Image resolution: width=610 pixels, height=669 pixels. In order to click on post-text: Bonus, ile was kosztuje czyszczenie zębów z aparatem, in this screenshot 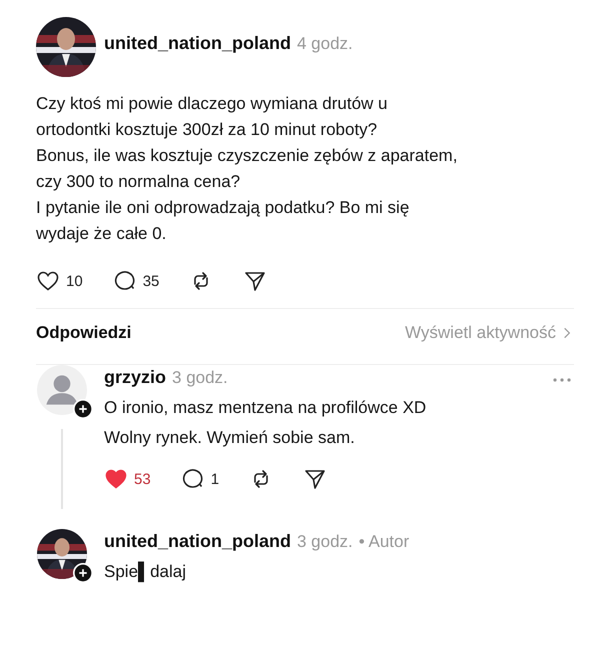, I will do `click(247, 156)`.